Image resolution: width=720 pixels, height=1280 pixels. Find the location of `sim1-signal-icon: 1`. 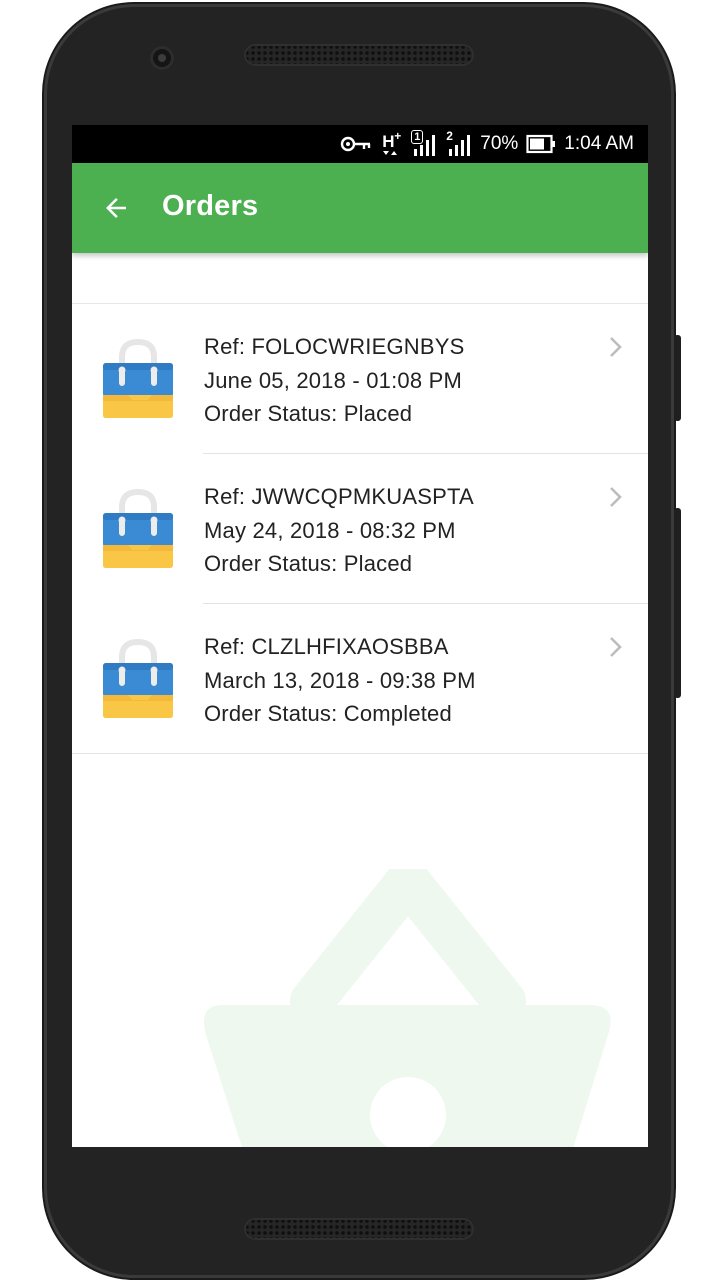

sim1-signal-icon: 1 is located at coordinates (424, 144).